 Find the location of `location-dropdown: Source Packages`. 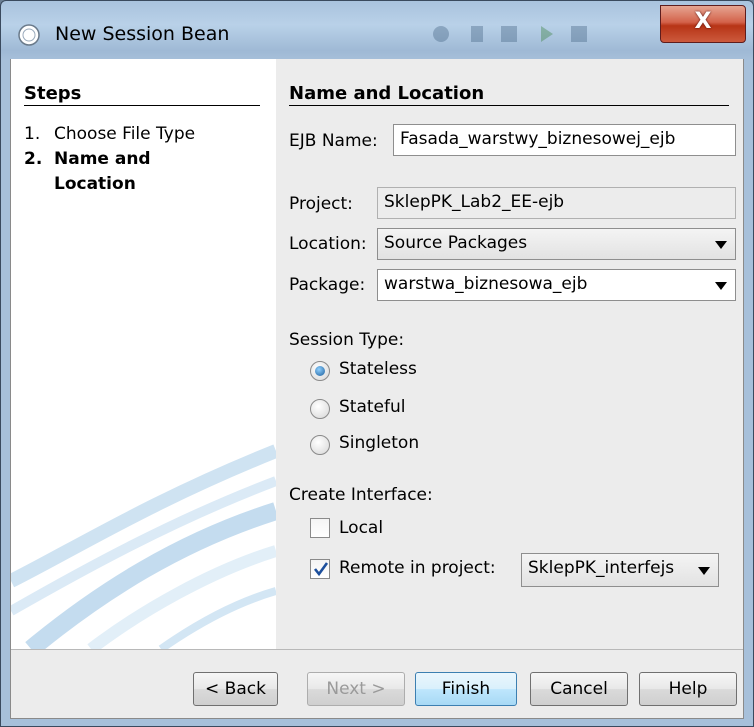

location-dropdown: Source Packages is located at coordinates (556, 244).